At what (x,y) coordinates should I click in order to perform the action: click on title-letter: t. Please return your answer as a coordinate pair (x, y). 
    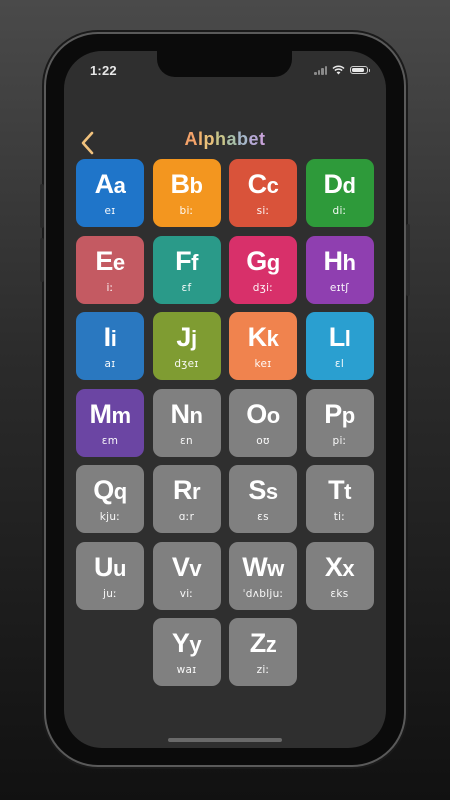
    Looking at the image, I should click on (262, 139).